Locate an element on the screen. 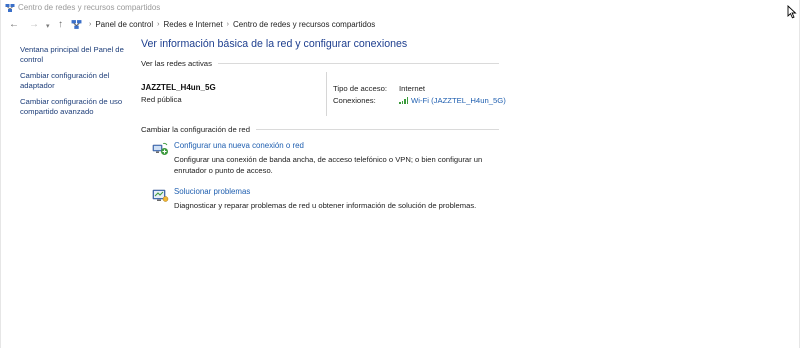 The height and width of the screenshot is (348, 800). back-button: ← is located at coordinates (14, 25).